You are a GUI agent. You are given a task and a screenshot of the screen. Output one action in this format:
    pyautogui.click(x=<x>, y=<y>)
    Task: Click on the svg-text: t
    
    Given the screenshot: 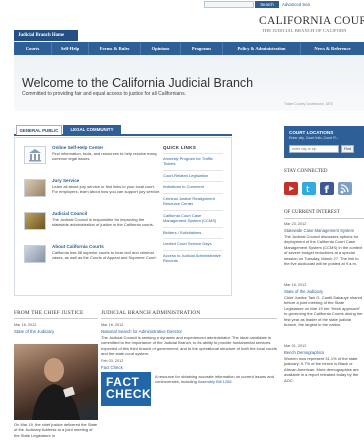 What is the action you would take?
    pyautogui.click(x=308, y=190)
    